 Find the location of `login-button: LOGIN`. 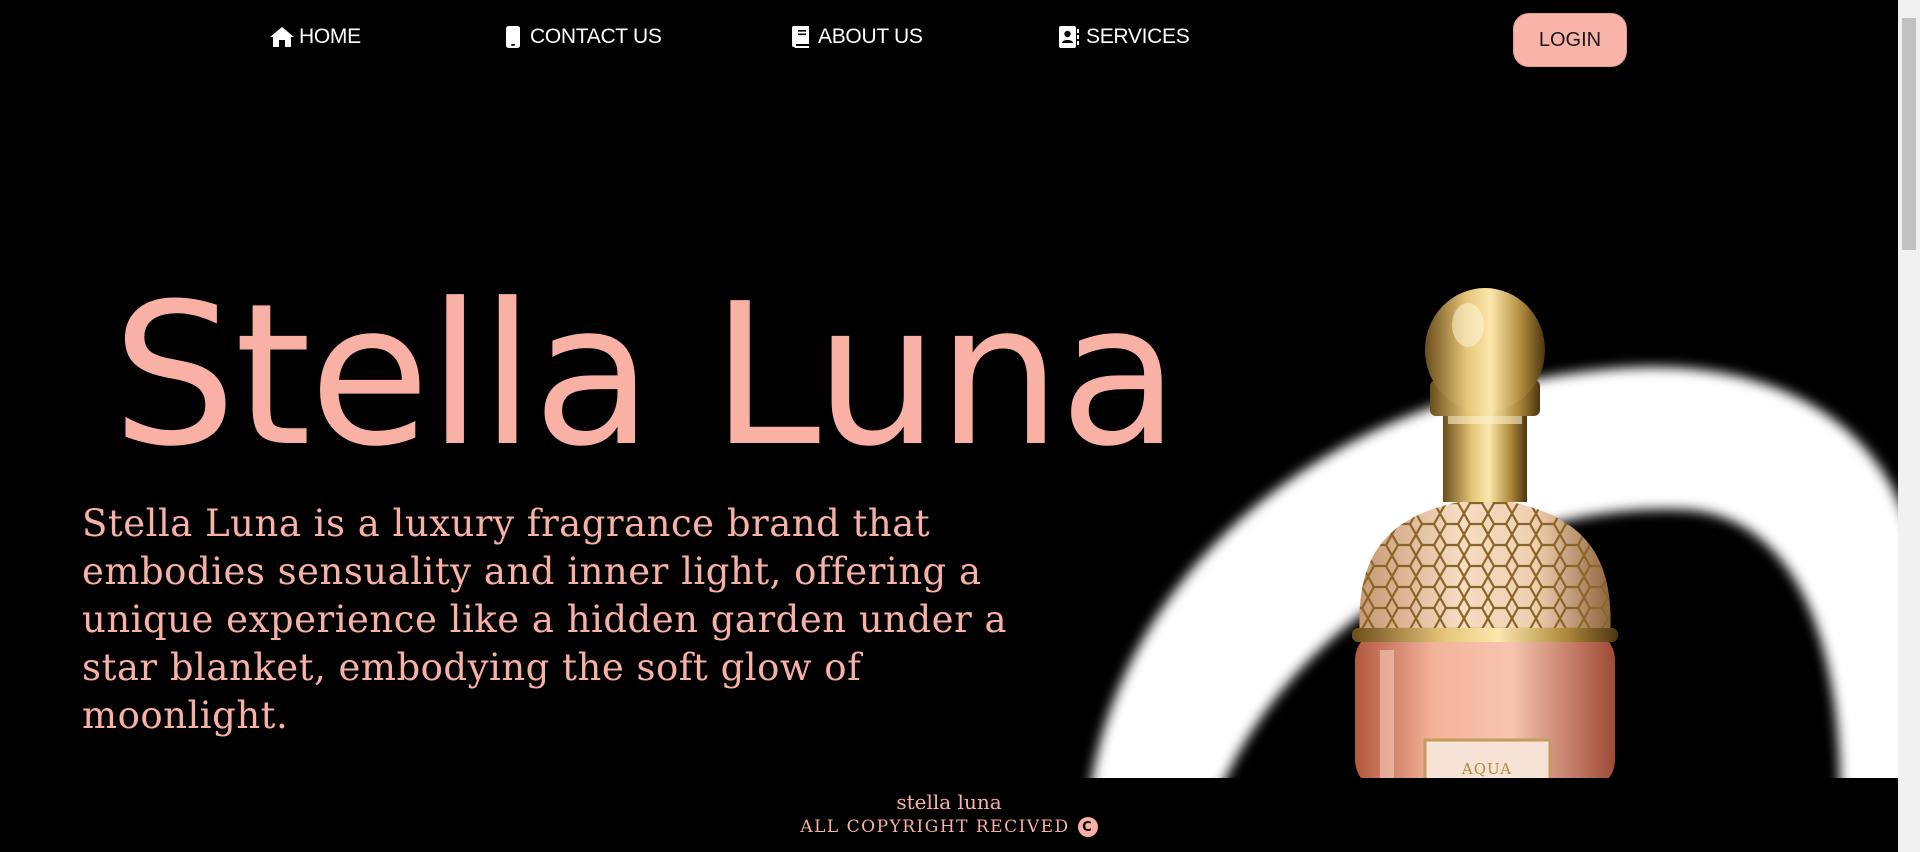

login-button: LOGIN is located at coordinates (1570, 40).